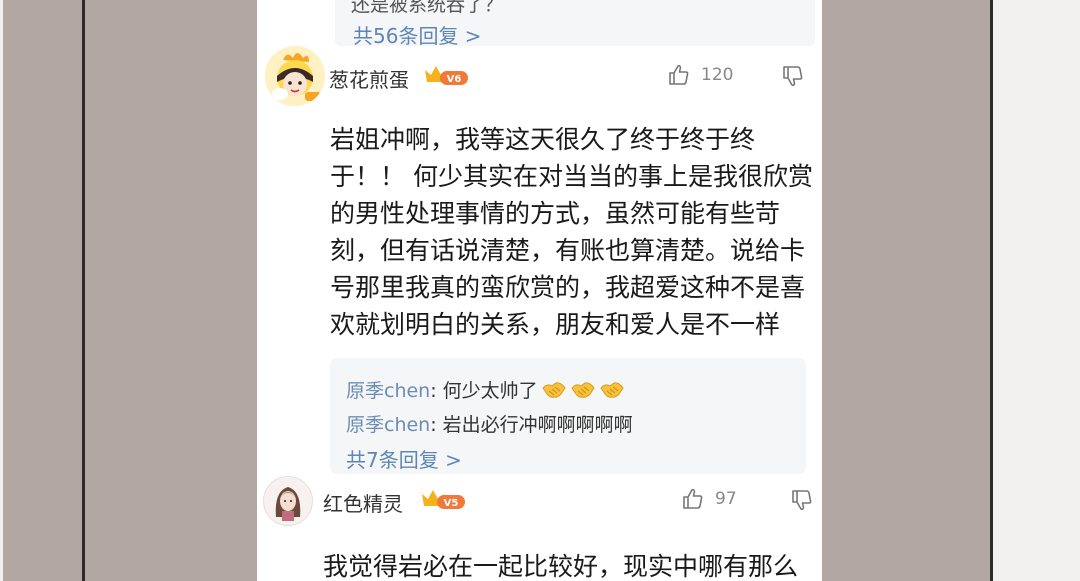 This screenshot has height=581, width=1080. I want to click on reply-text: : 何少太帅了, so click(484, 391).